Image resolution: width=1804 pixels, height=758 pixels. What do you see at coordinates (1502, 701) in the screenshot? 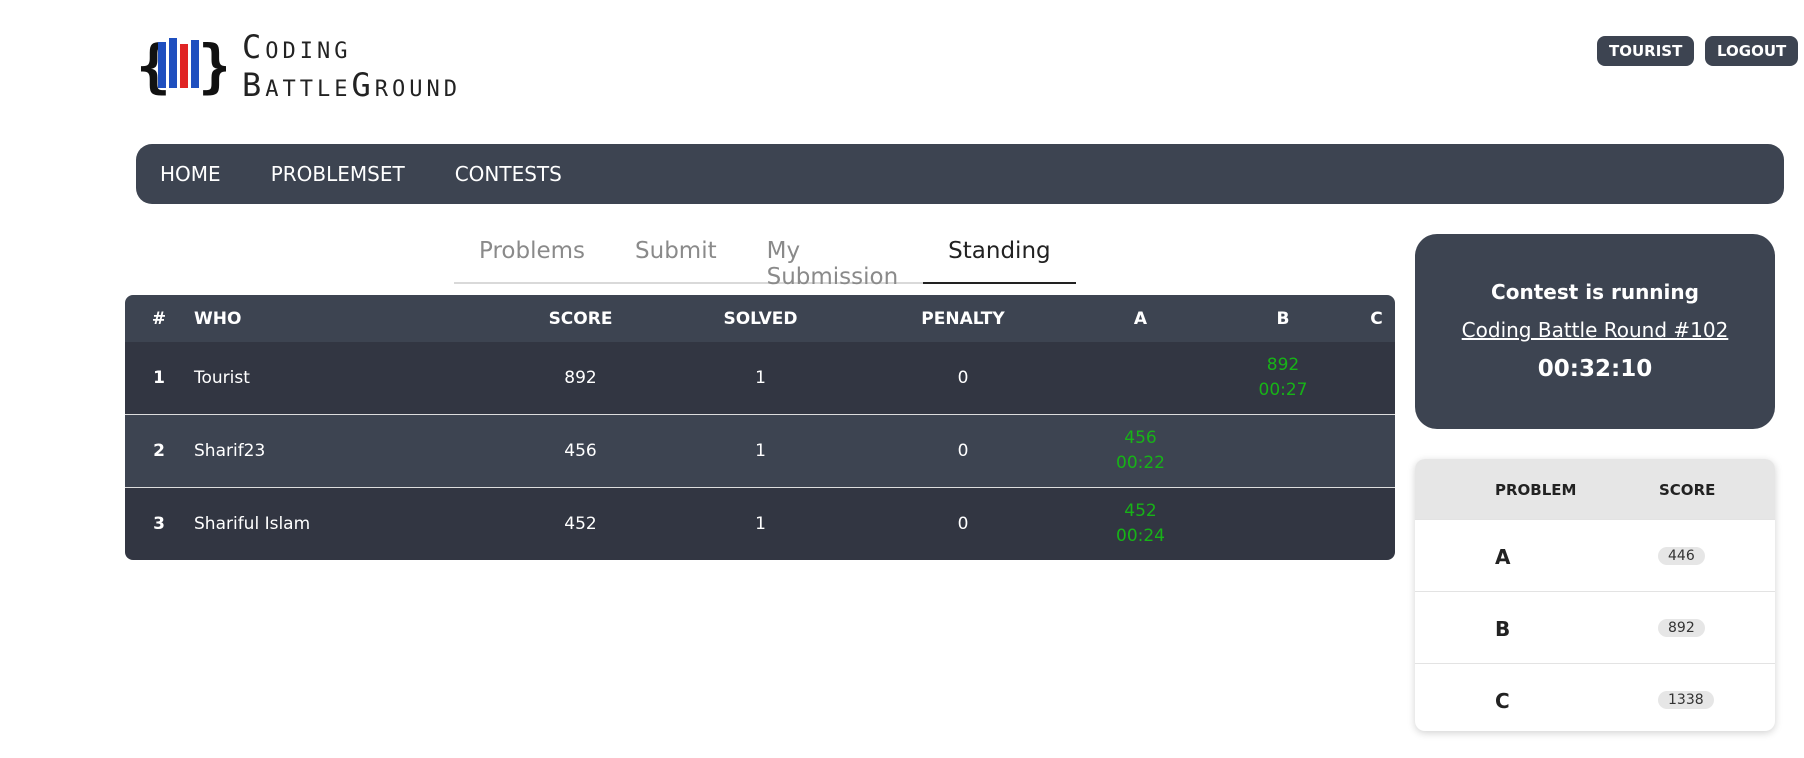
I see `problem-letter: C` at bounding box center [1502, 701].